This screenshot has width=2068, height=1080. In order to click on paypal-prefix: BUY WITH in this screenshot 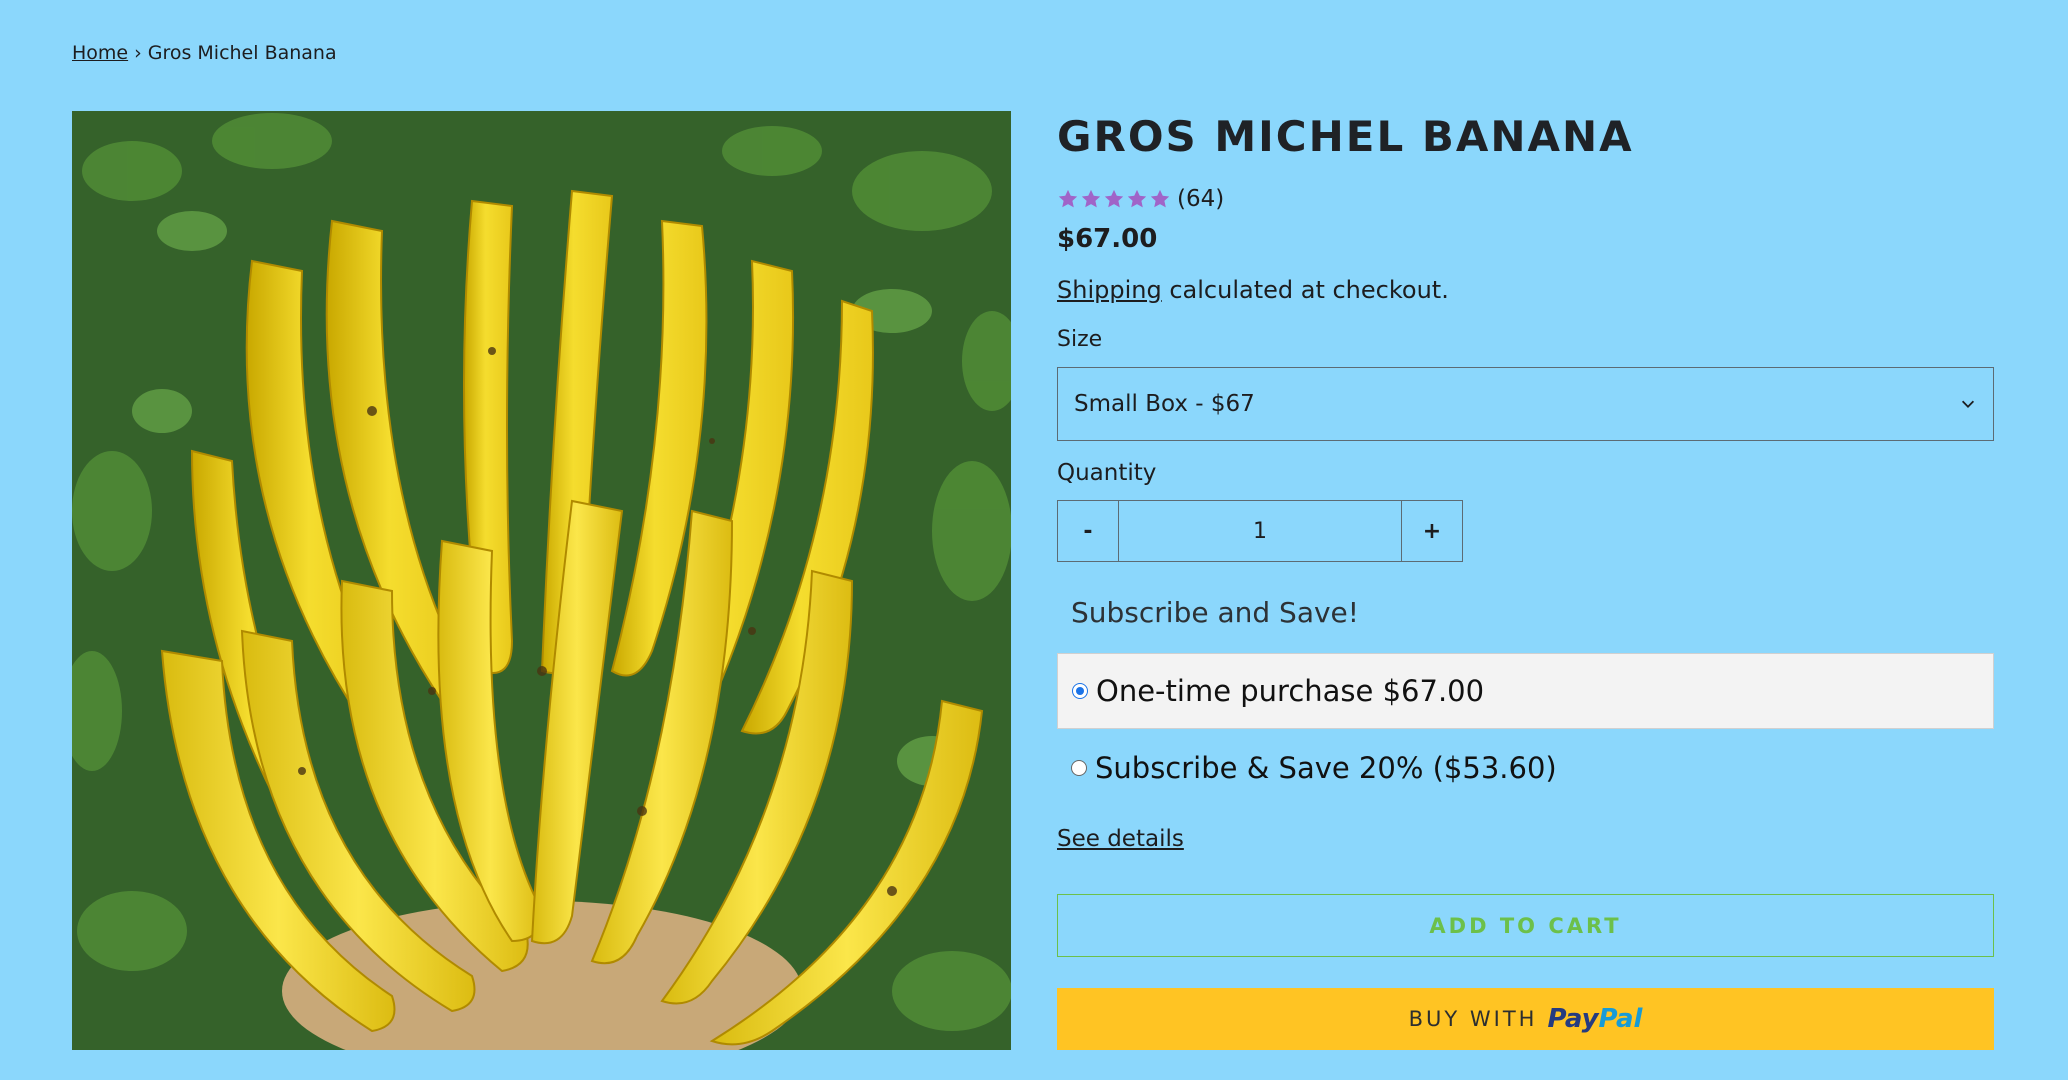, I will do `click(1473, 1019)`.